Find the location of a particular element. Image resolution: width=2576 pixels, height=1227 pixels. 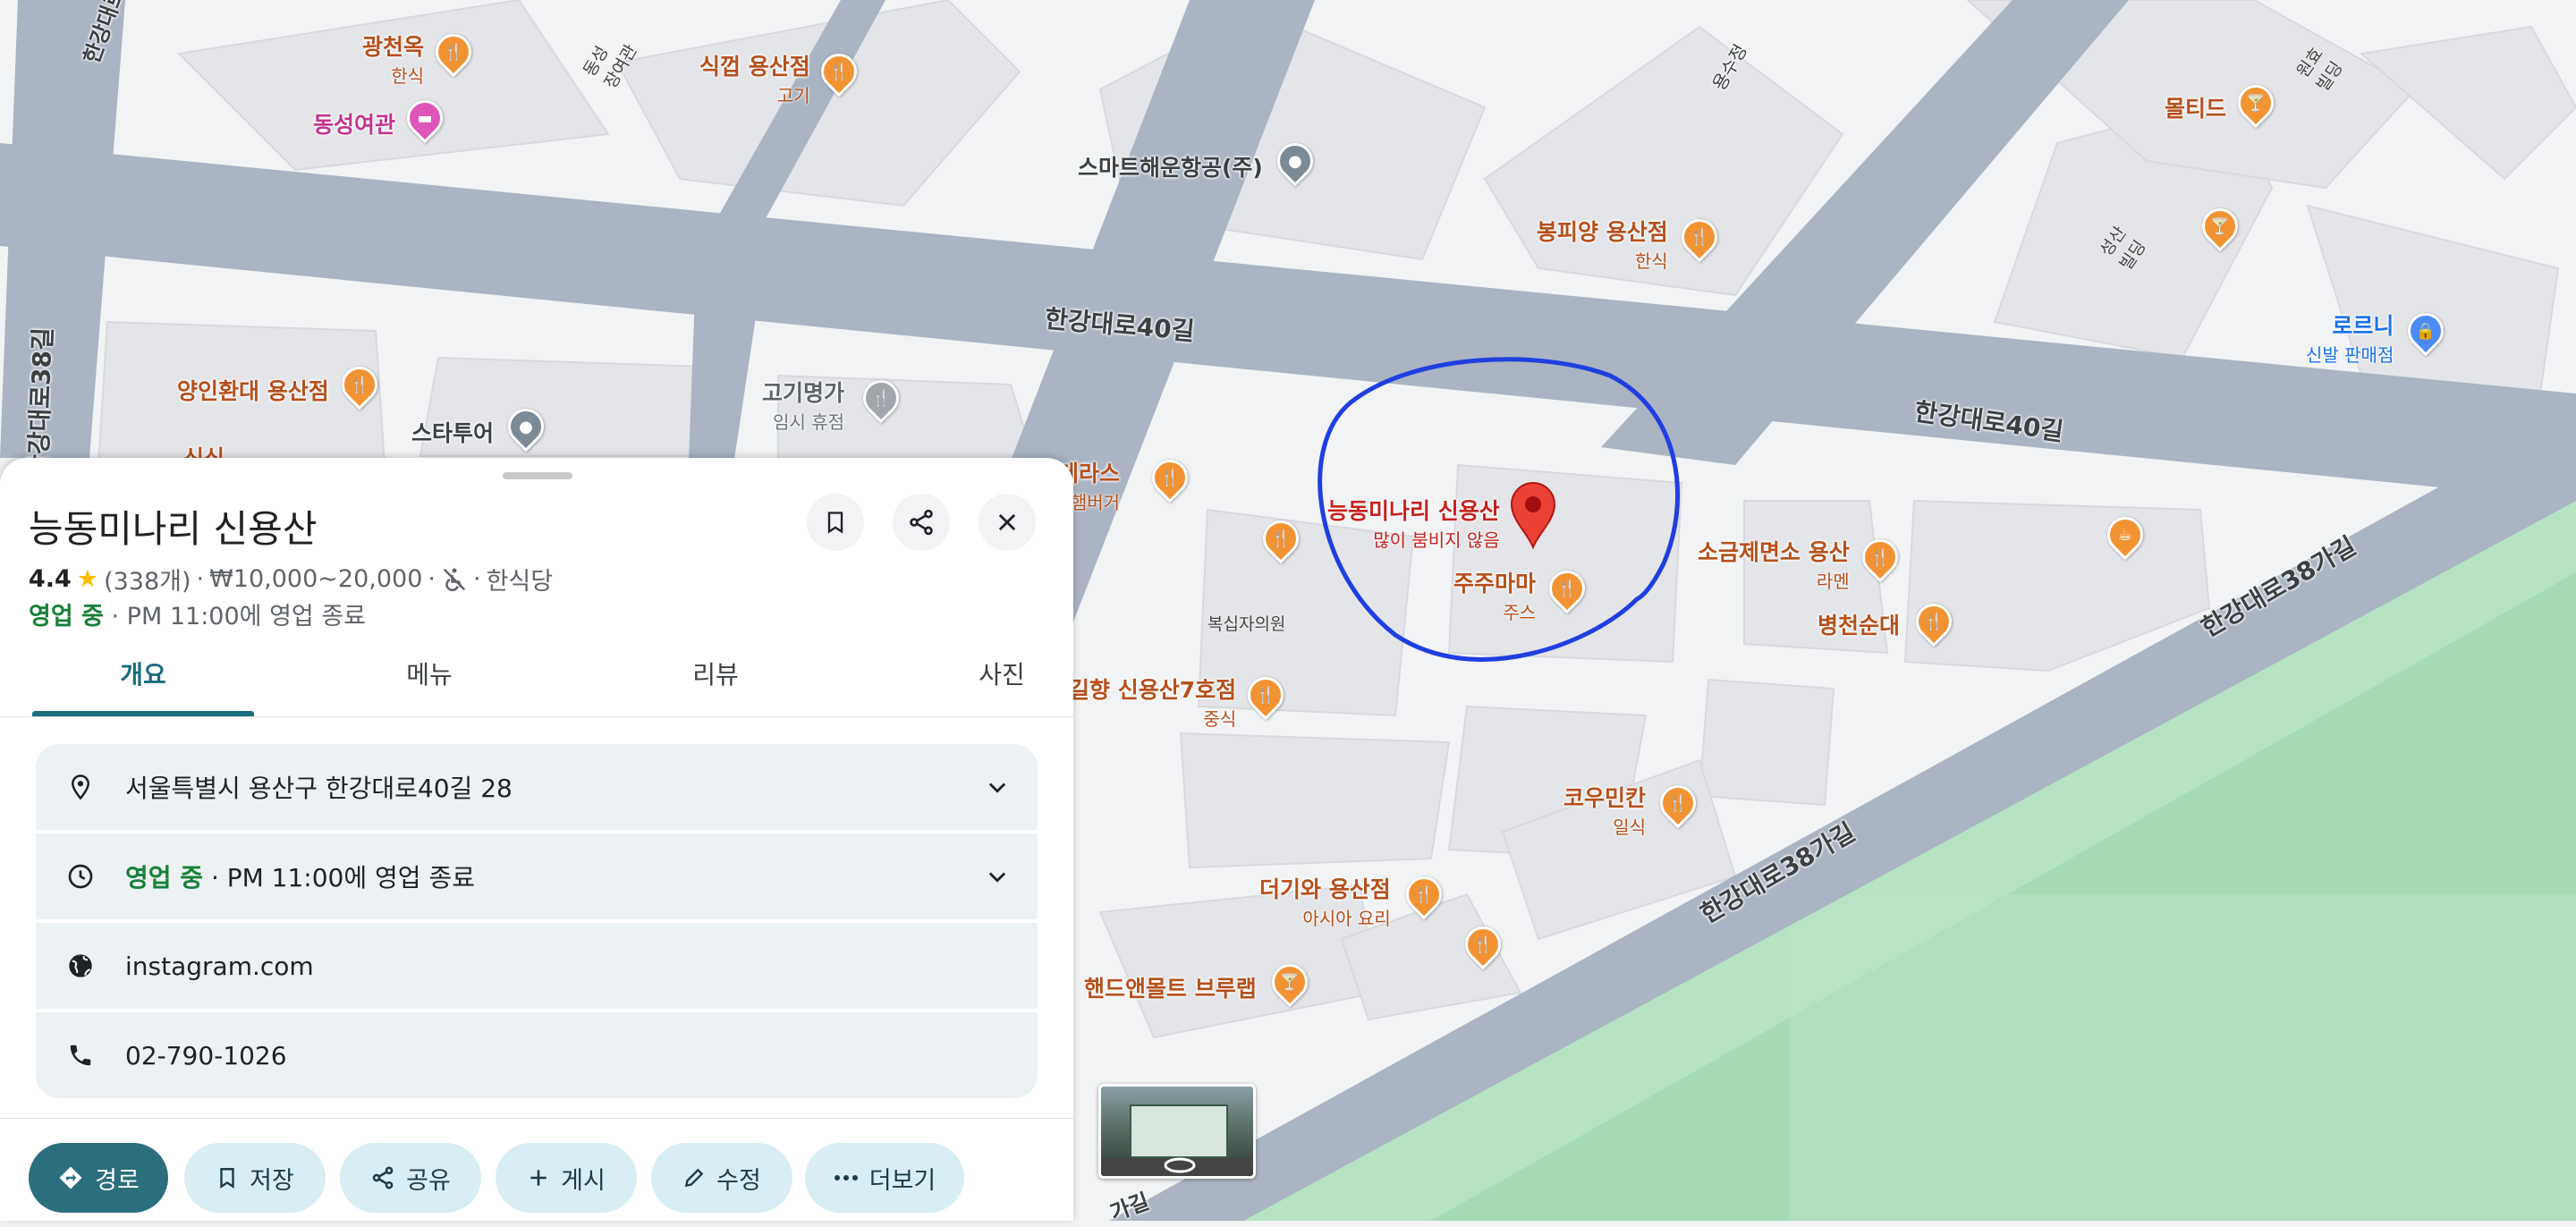

more-button: 더보기 is located at coordinates (884, 1178).